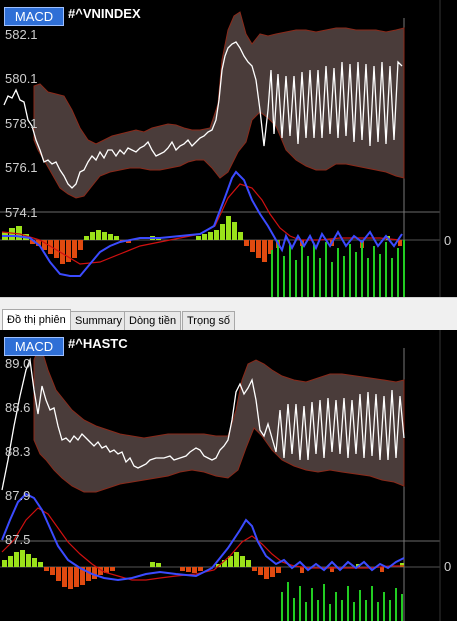 This screenshot has width=457, height=621. Describe the element at coordinates (18, 363) in the screenshot. I see `y-axis-label: 89.0` at that location.